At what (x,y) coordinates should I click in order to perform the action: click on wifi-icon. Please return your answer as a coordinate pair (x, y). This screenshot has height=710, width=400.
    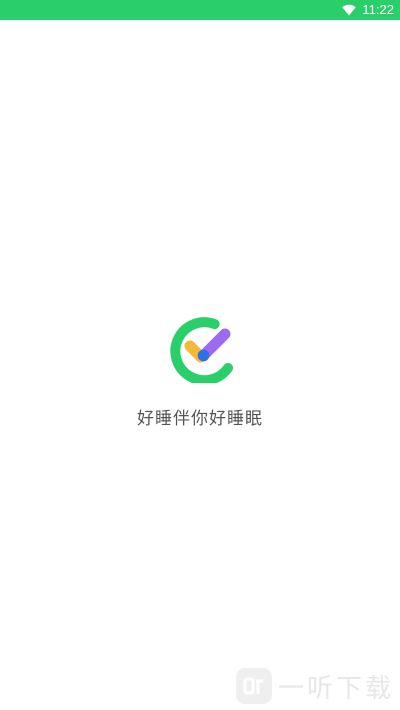
    Looking at the image, I should click on (349, 10).